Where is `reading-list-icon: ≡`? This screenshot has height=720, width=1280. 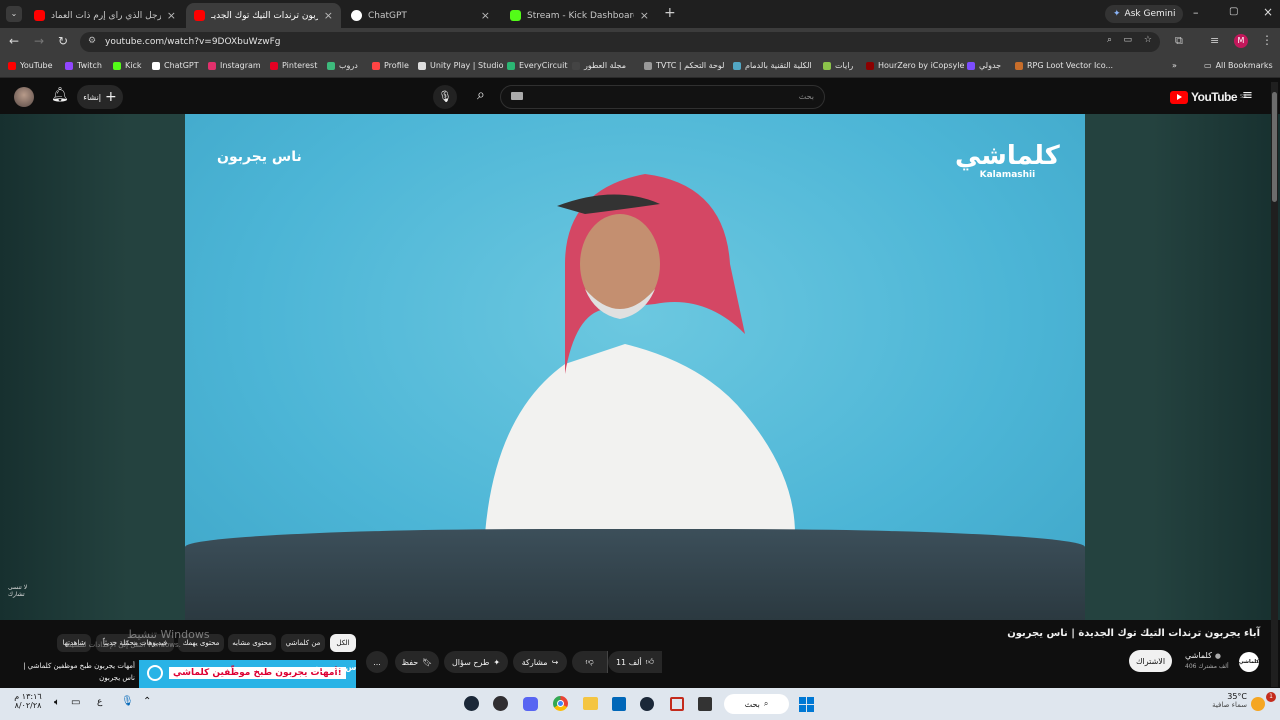
reading-list-icon: ≡ is located at coordinates (1214, 40).